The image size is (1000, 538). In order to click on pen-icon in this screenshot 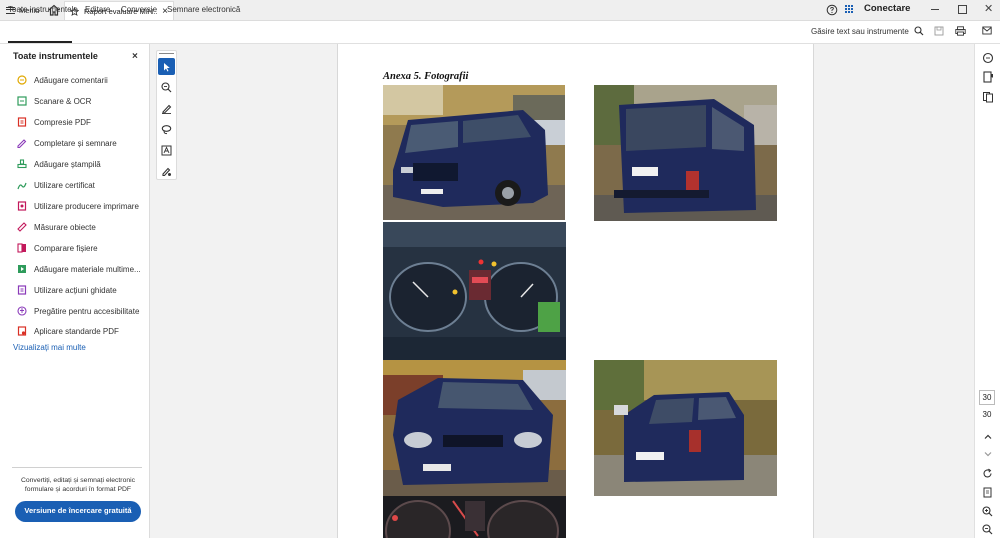, I will do `click(167, 109)`.